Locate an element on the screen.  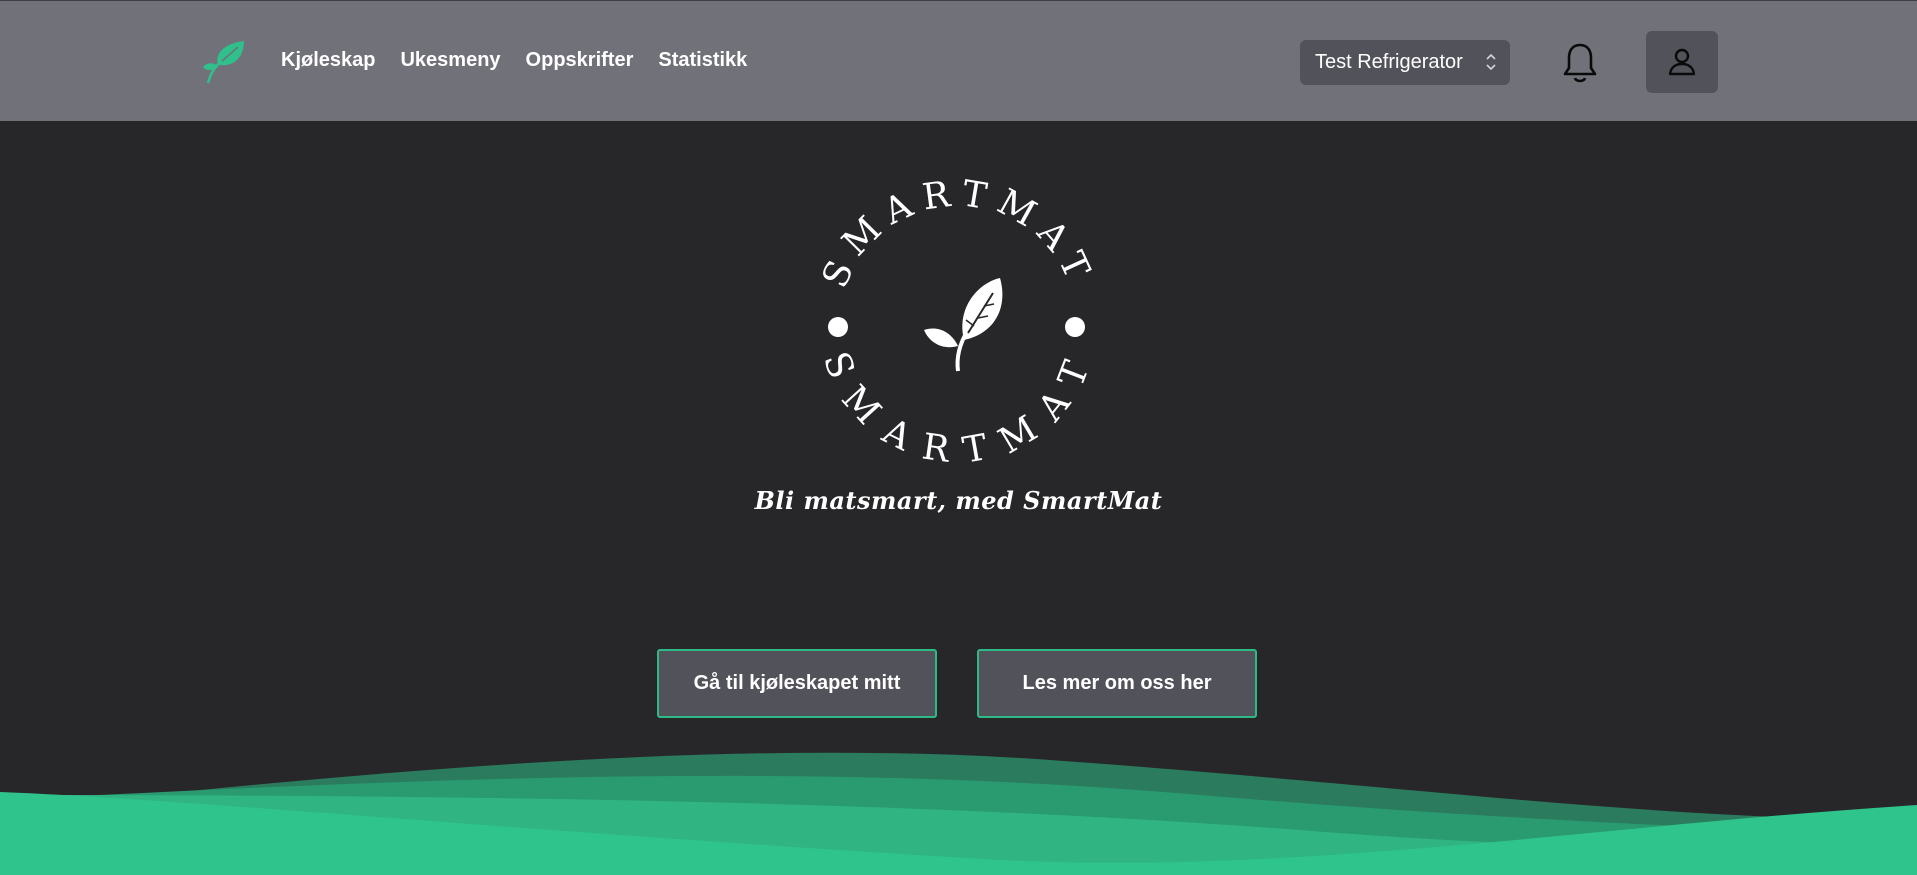
smartmat-emblem: SMARTMAT SMARTMAT is located at coordinates (956, 322).